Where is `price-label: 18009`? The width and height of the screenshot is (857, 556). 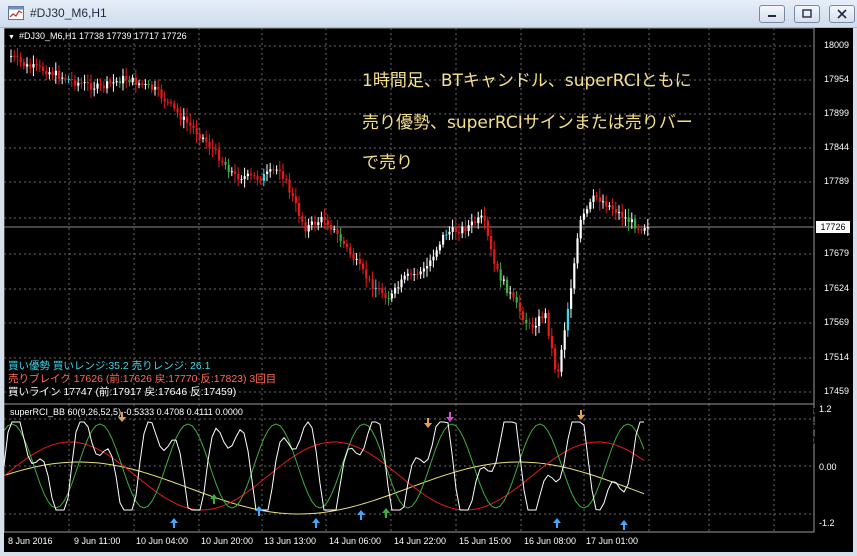 price-label: 18009 is located at coordinates (836, 45).